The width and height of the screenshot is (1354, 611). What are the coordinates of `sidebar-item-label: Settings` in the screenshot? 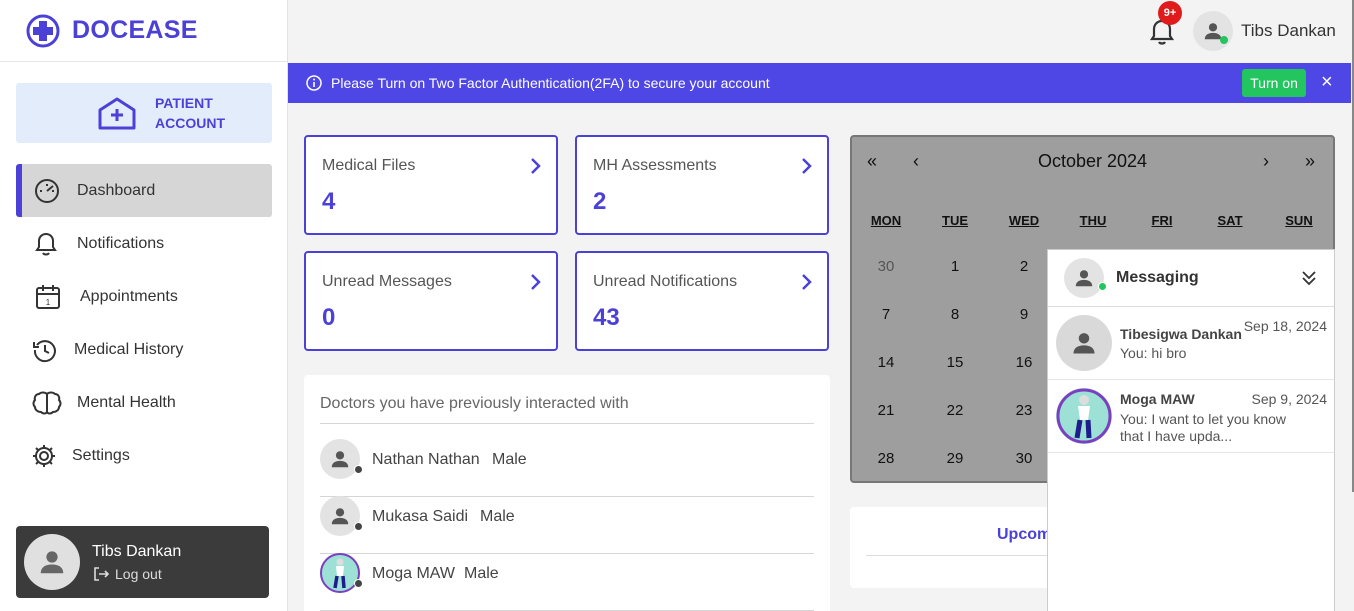 It's located at (101, 455).